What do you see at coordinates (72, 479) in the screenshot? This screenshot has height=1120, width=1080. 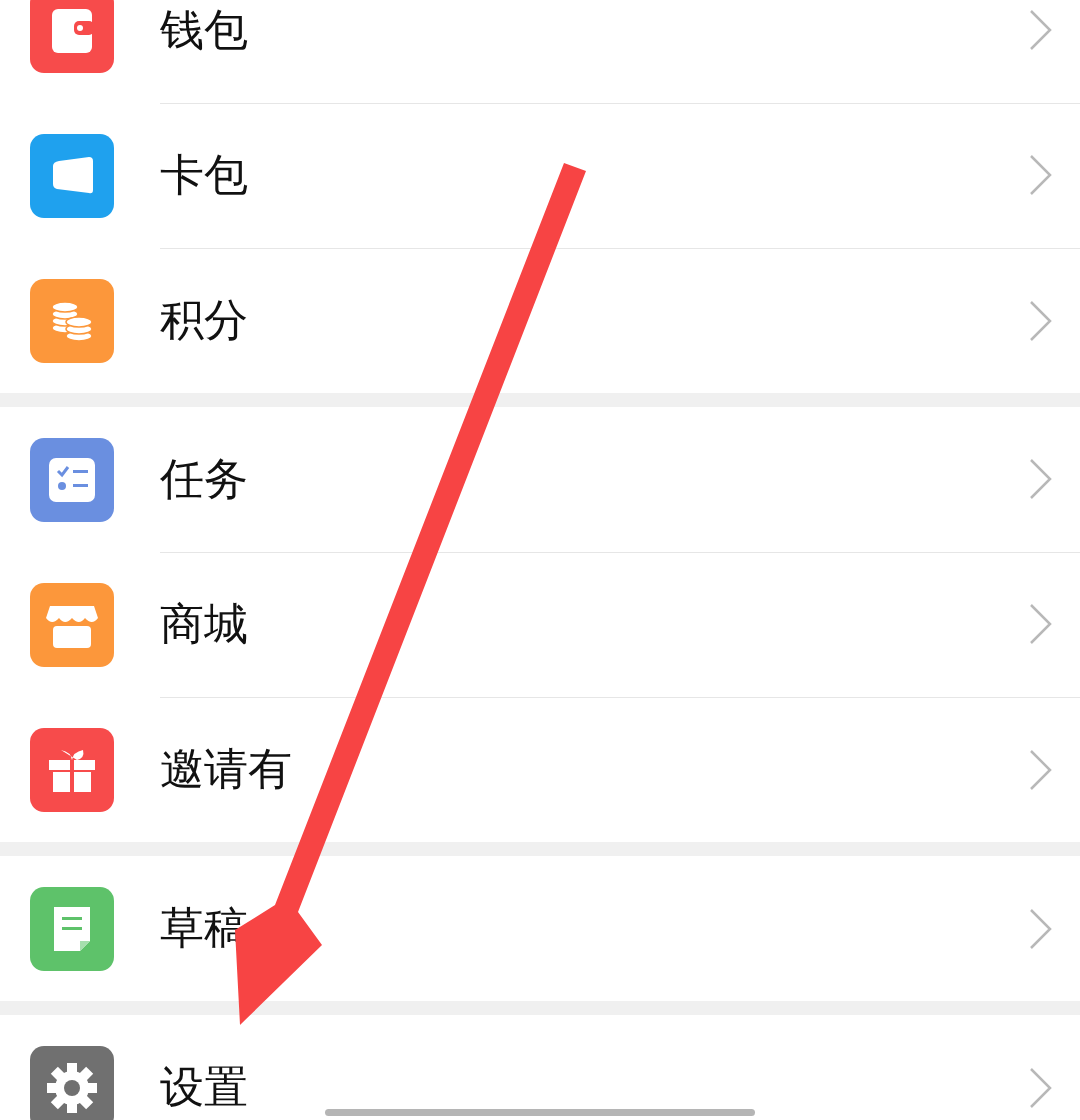 I see `checklist-icon` at bounding box center [72, 479].